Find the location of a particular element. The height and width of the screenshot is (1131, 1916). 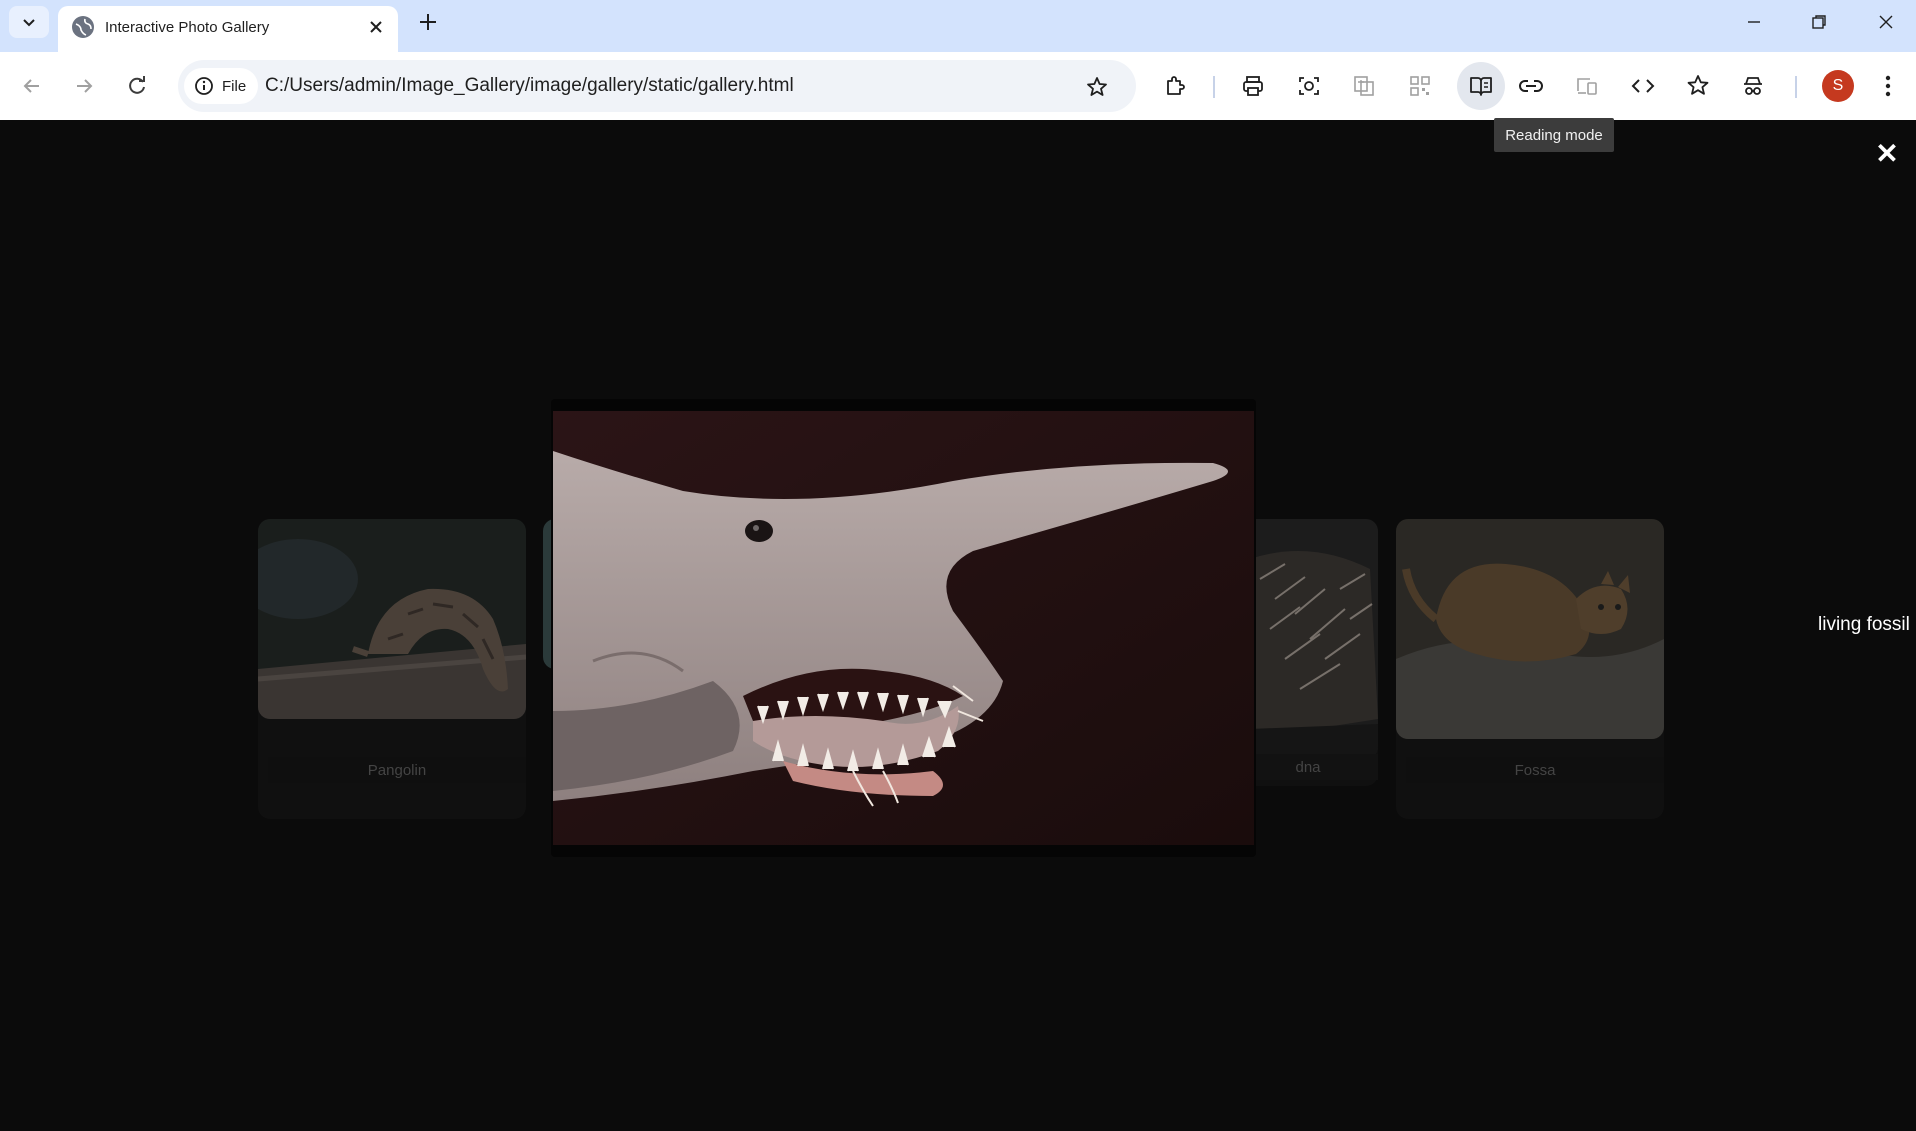

tab-close-button is located at coordinates (376, 27).